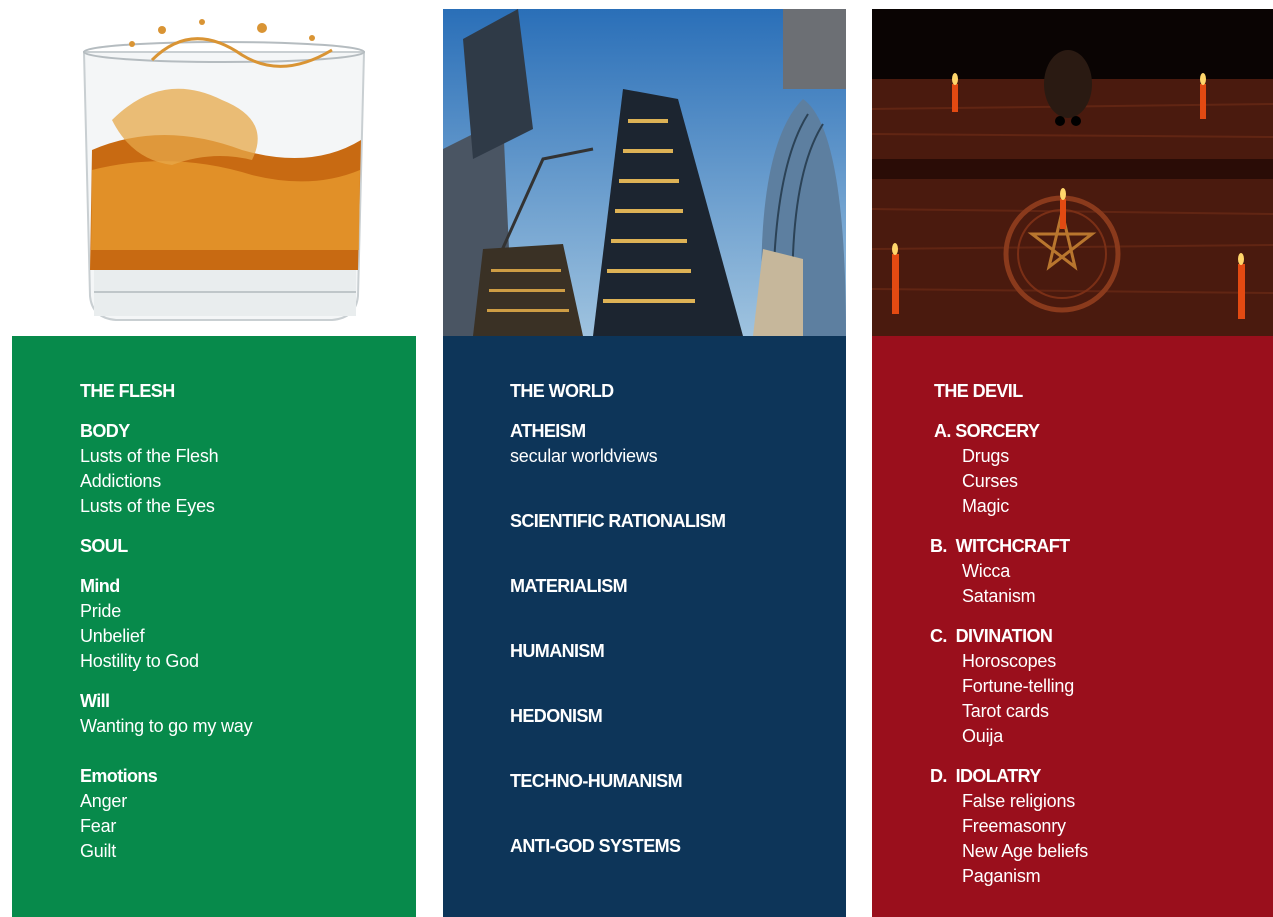 The width and height of the screenshot is (1273, 917). What do you see at coordinates (556, 716) in the screenshot?
I see `list-item: HEDONISM` at bounding box center [556, 716].